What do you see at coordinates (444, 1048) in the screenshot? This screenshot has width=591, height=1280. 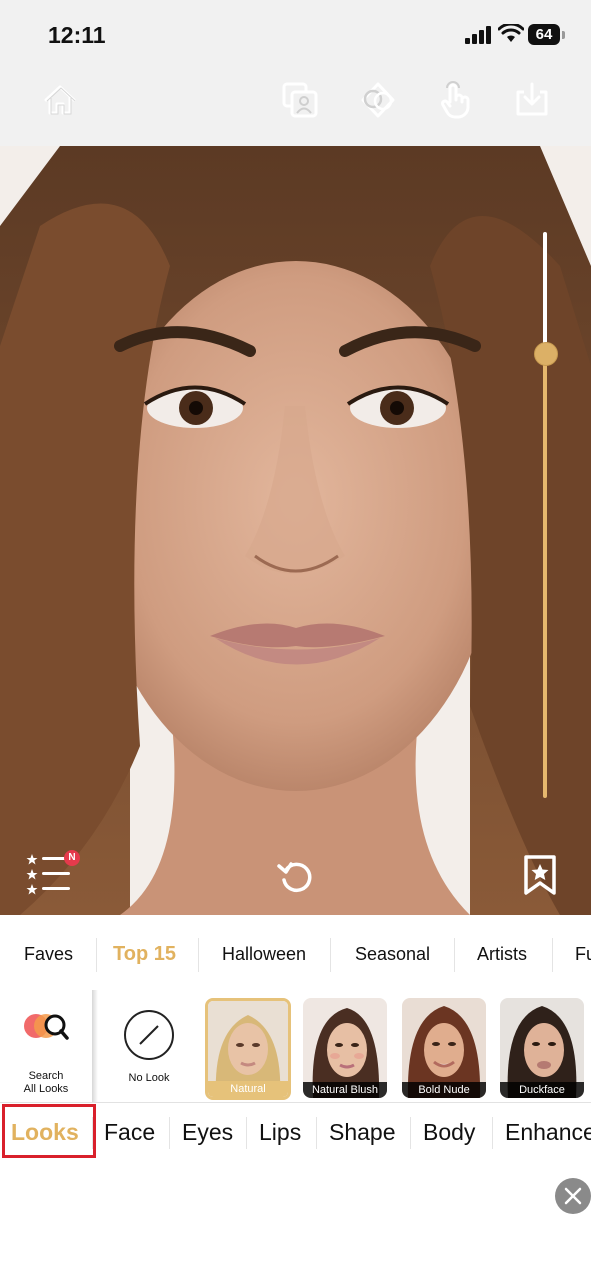 I see `look-thumbnail-bold-nude: Bold Nude` at bounding box center [444, 1048].